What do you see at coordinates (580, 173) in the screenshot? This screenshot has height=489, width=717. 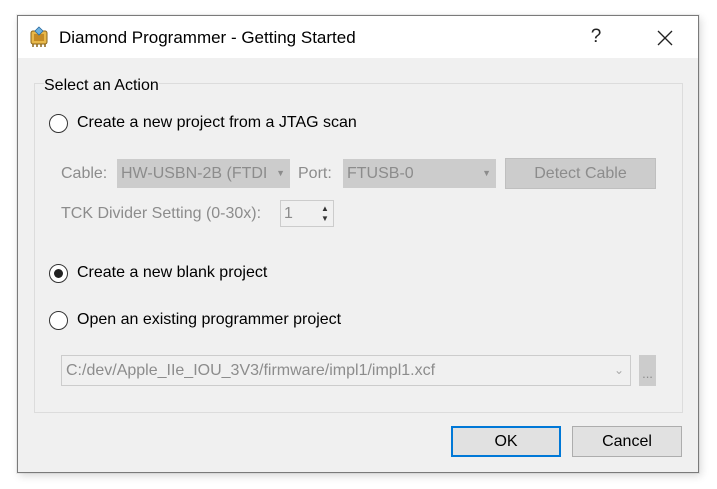 I see `detect-cable-button: Detect Cable` at bounding box center [580, 173].